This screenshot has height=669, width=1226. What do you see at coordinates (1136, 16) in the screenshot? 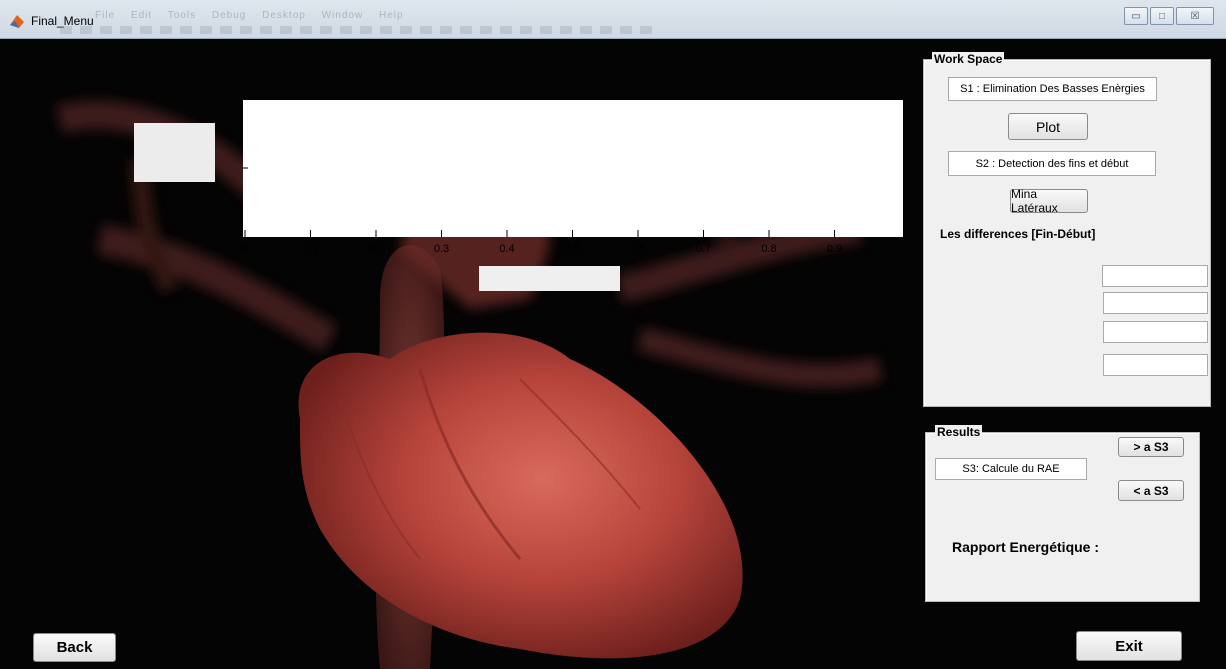
I see `minimize-button: ▭` at bounding box center [1136, 16].